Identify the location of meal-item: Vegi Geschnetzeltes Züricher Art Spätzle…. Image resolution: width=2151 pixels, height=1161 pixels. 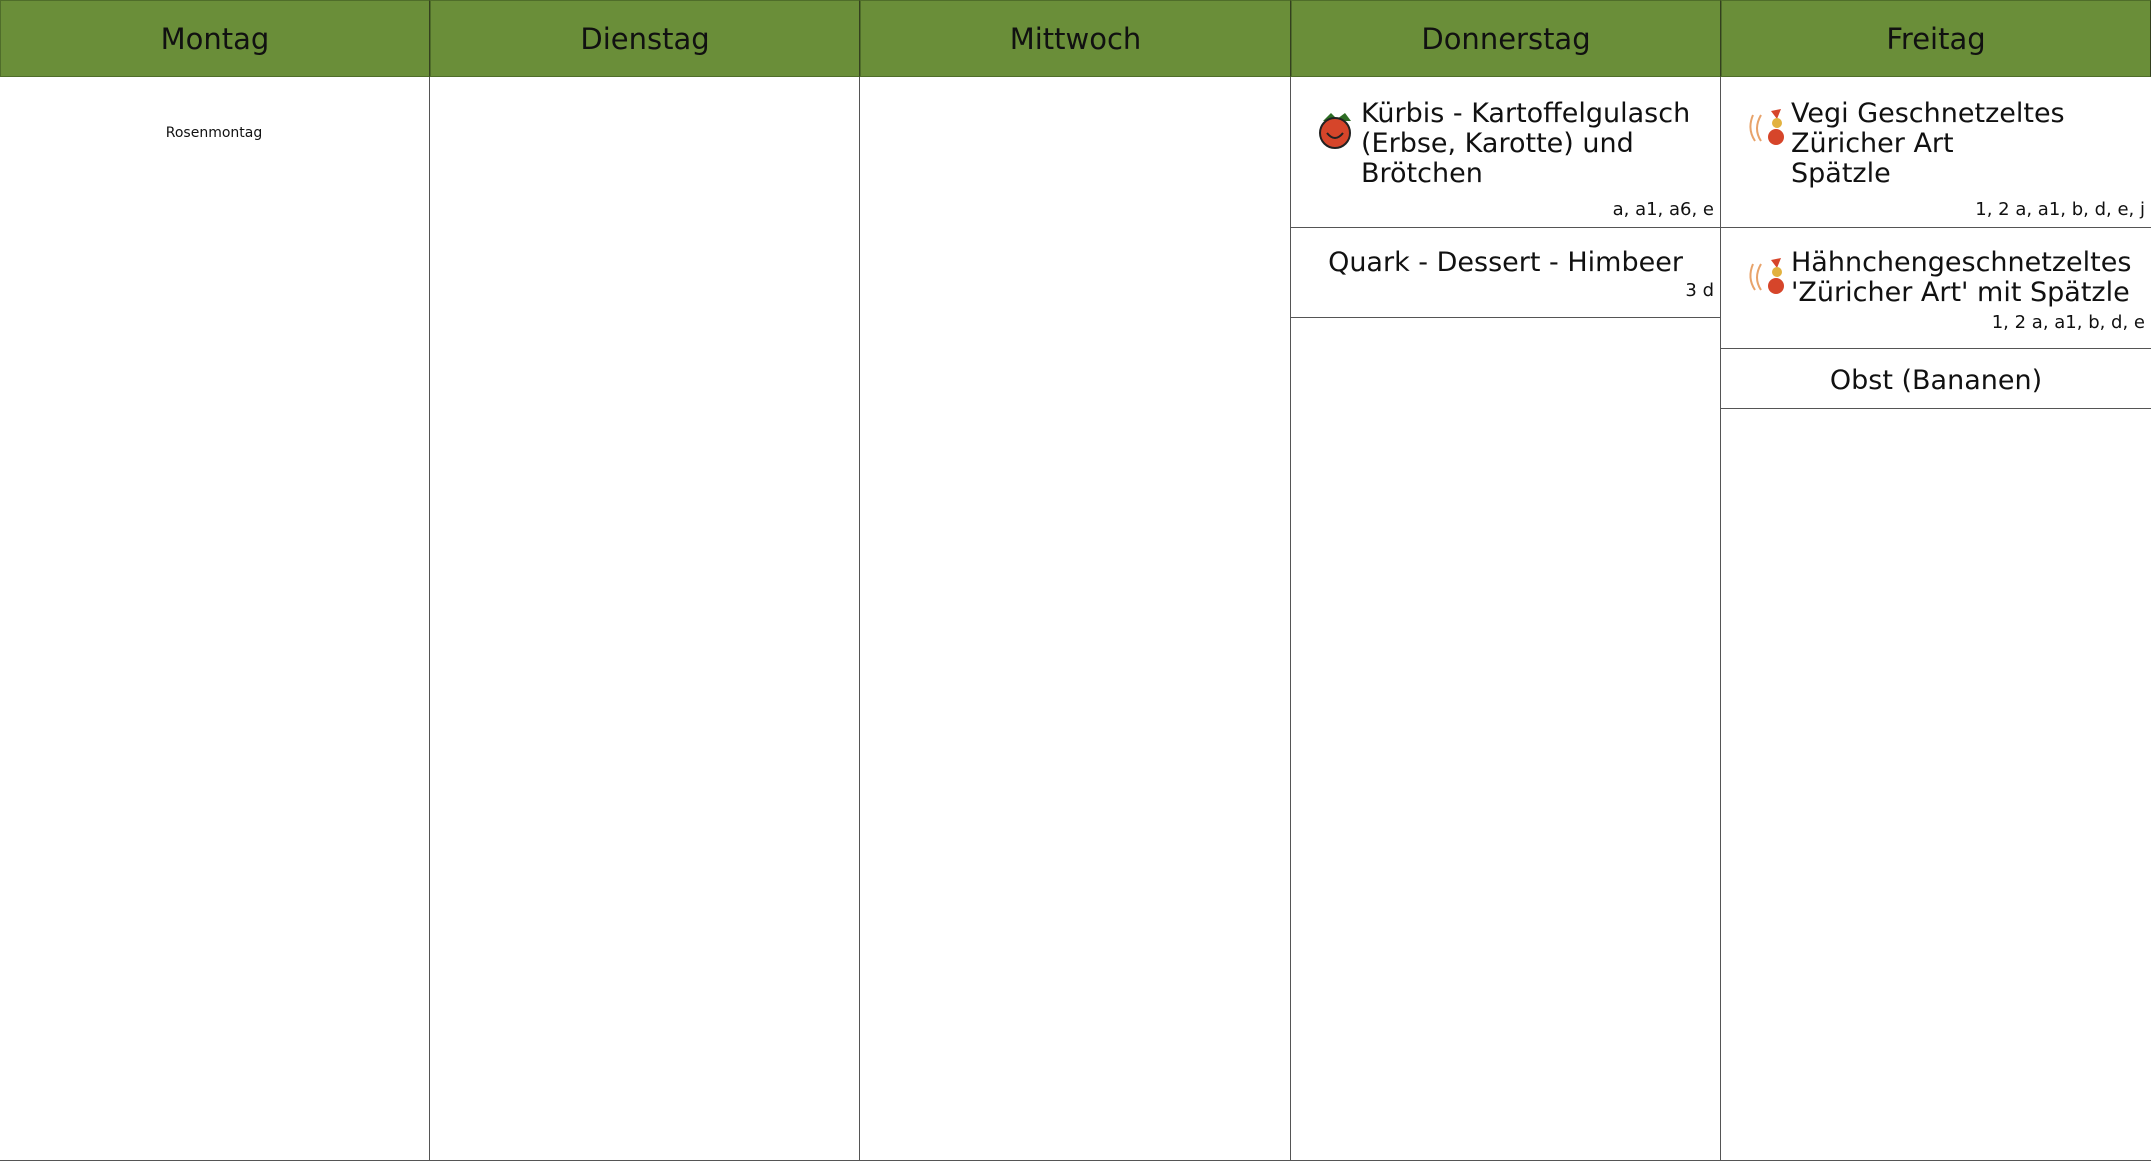
(1936, 152).